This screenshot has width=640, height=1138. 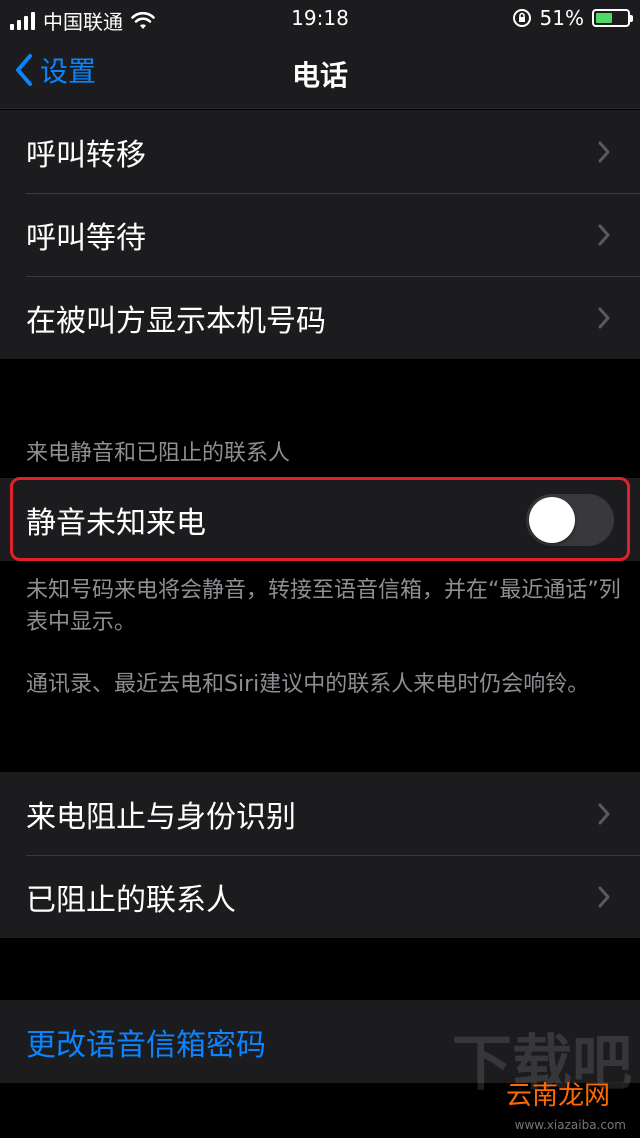 I want to click on status-right: 51%, so click(x=572, y=18).